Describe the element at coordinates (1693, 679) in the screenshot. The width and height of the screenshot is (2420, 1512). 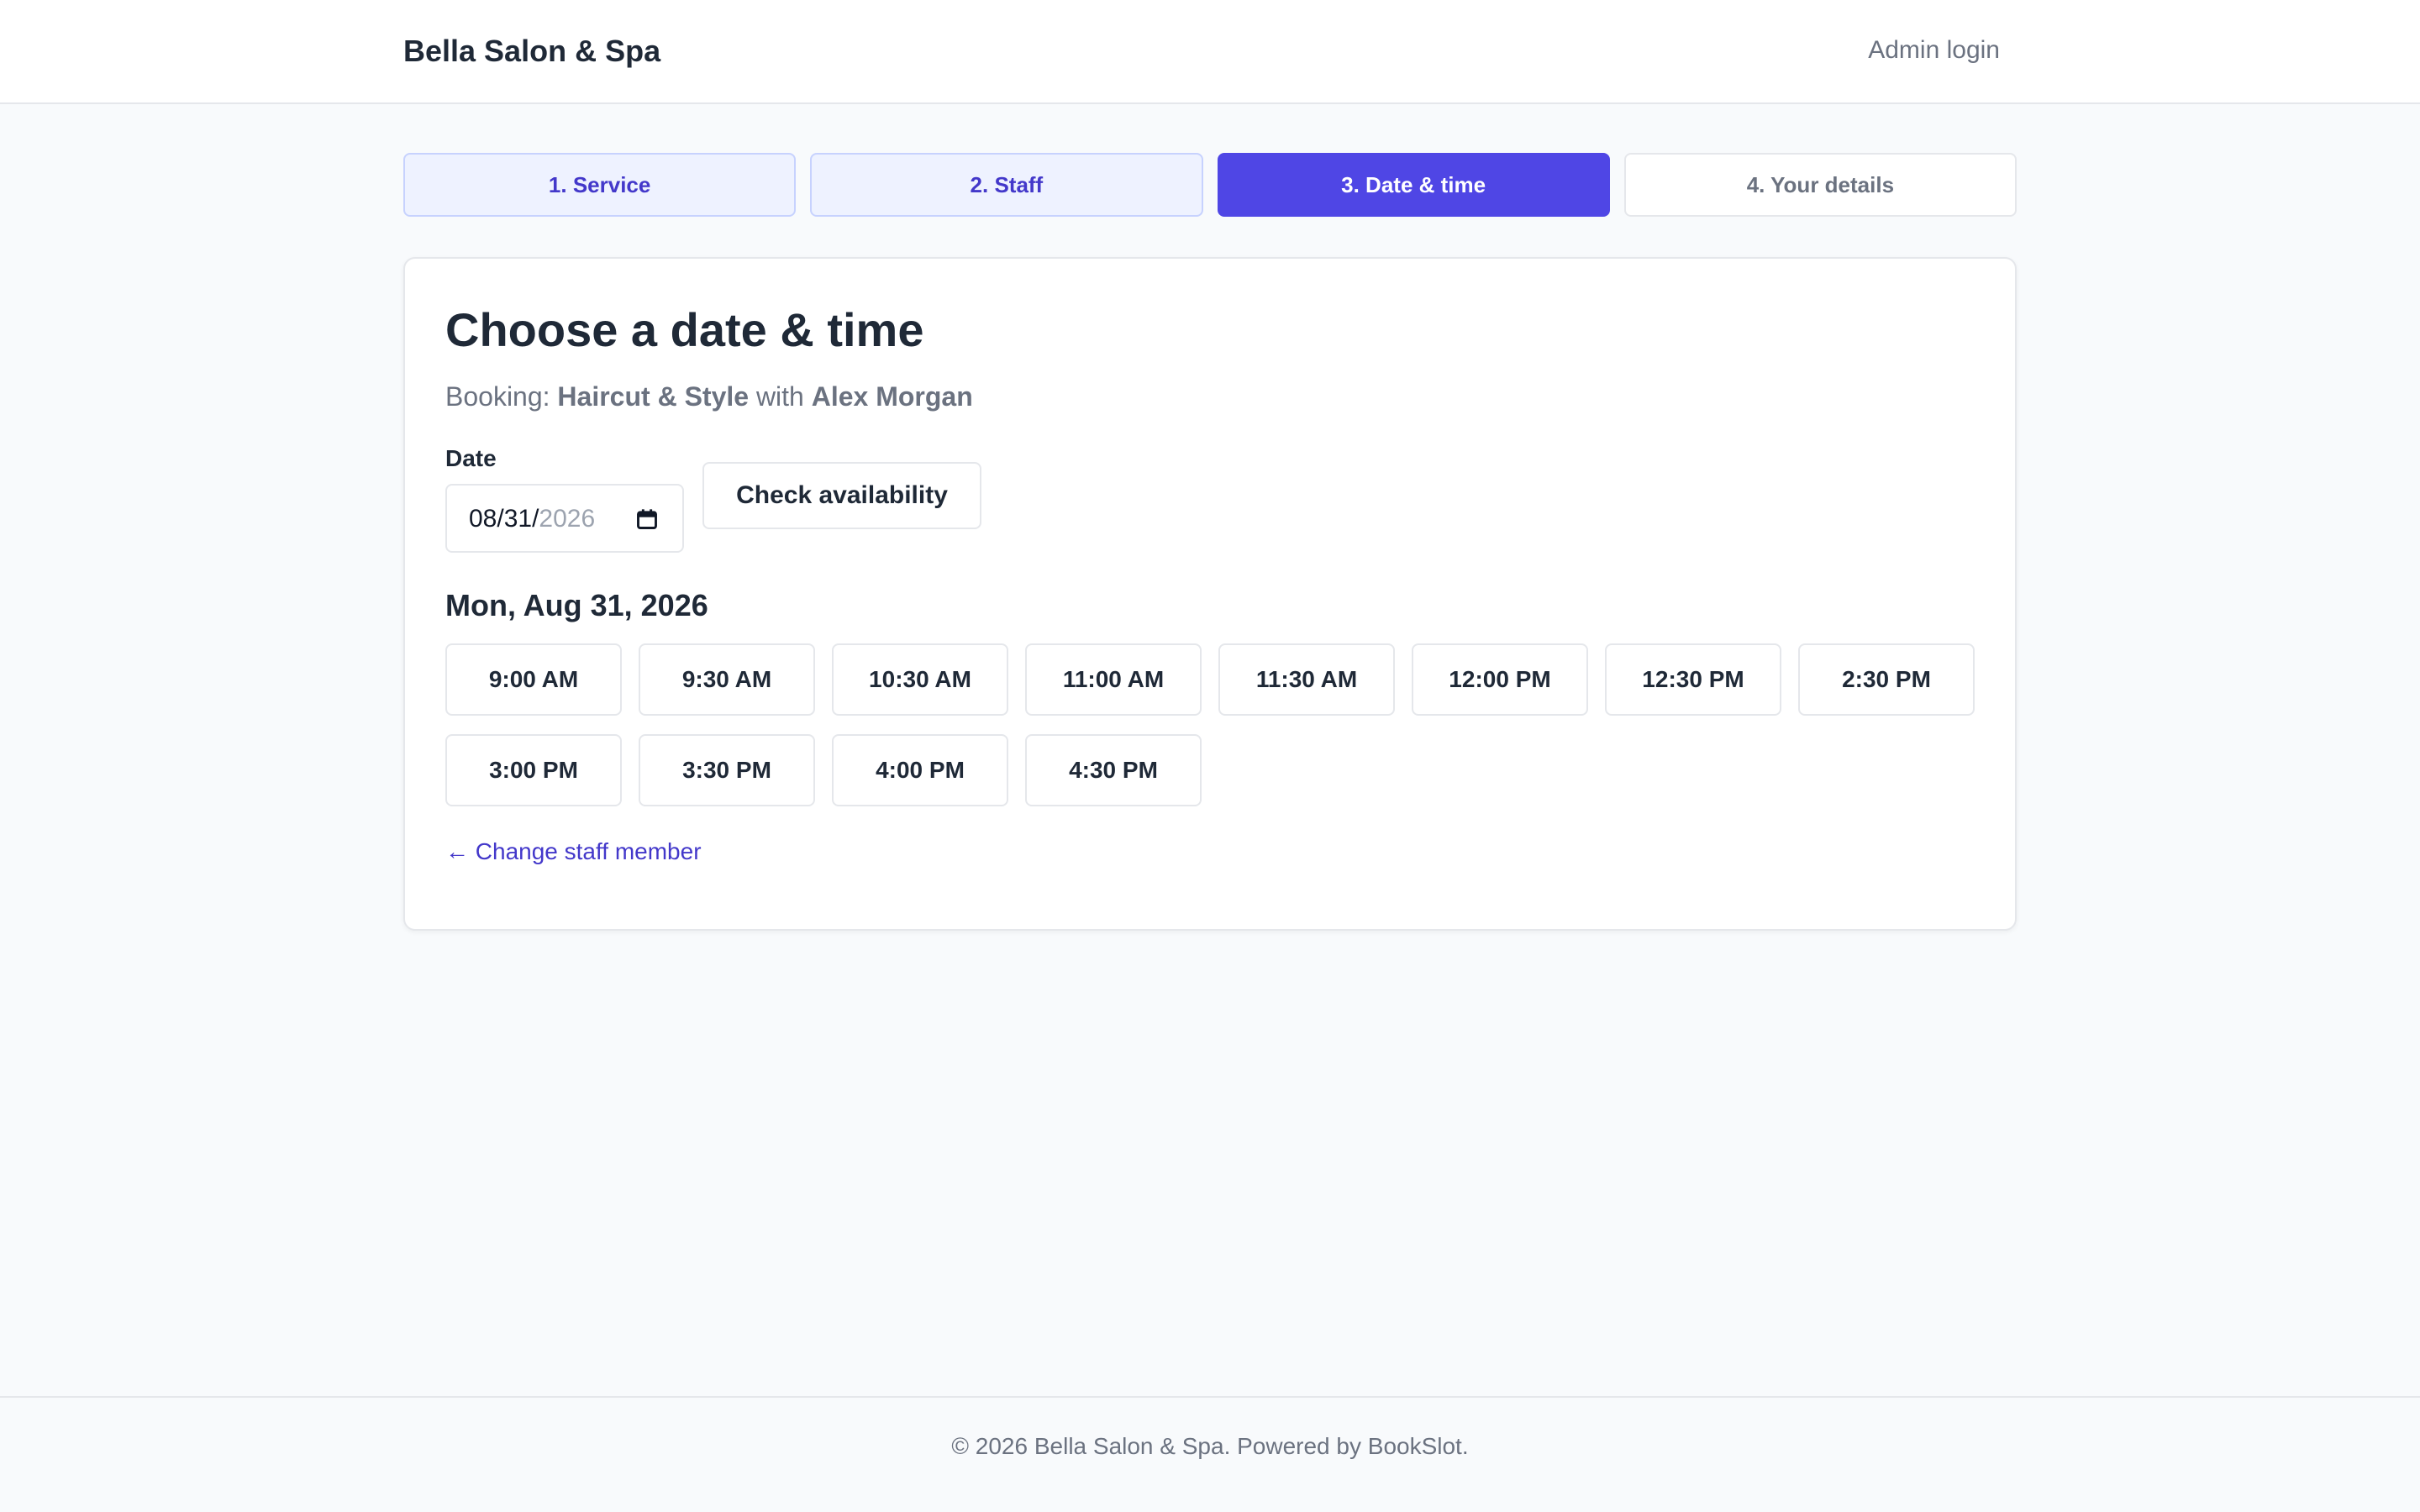
I see `time-slot-button: 12:30 PM` at that location.